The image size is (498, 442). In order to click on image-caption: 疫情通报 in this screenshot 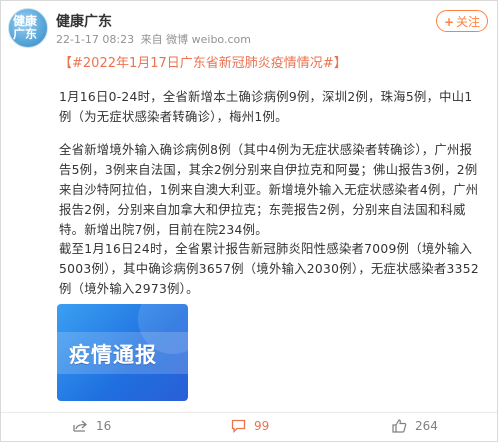, I will do `click(113, 355)`.